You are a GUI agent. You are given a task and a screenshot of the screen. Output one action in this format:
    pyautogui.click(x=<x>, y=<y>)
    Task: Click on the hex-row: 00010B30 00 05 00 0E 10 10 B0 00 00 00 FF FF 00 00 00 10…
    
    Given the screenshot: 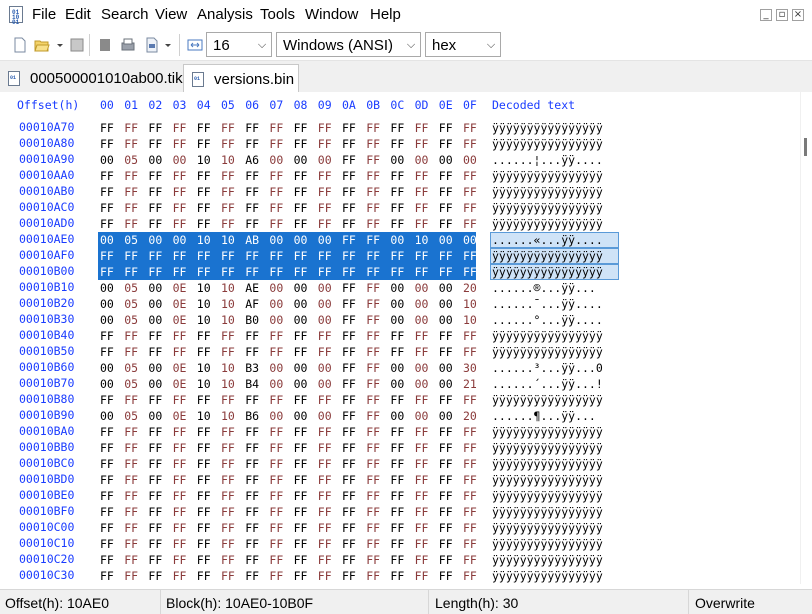 What is the action you would take?
    pyautogui.click(x=400, y=320)
    